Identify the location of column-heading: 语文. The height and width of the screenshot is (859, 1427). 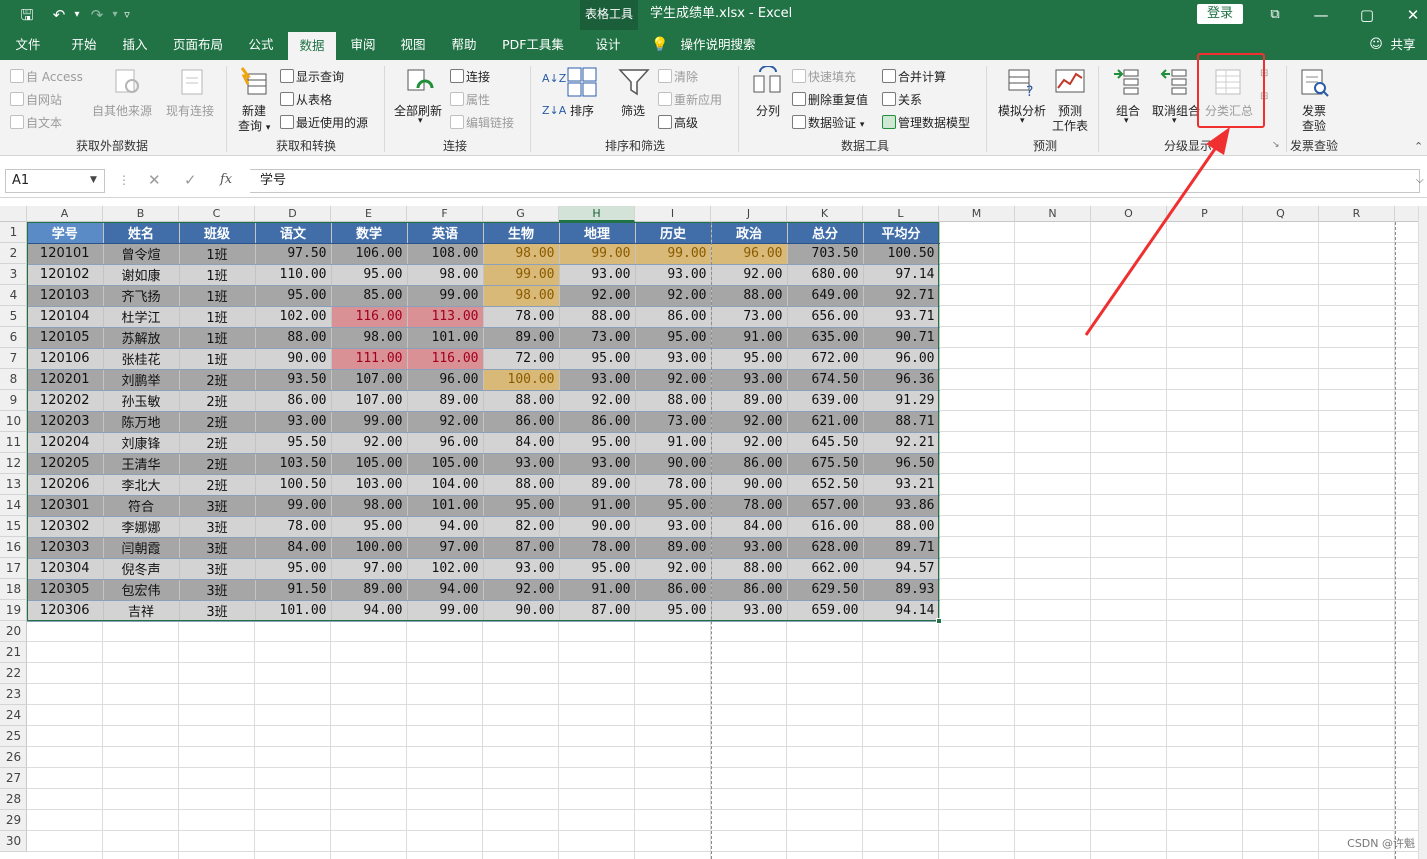
(293, 233).